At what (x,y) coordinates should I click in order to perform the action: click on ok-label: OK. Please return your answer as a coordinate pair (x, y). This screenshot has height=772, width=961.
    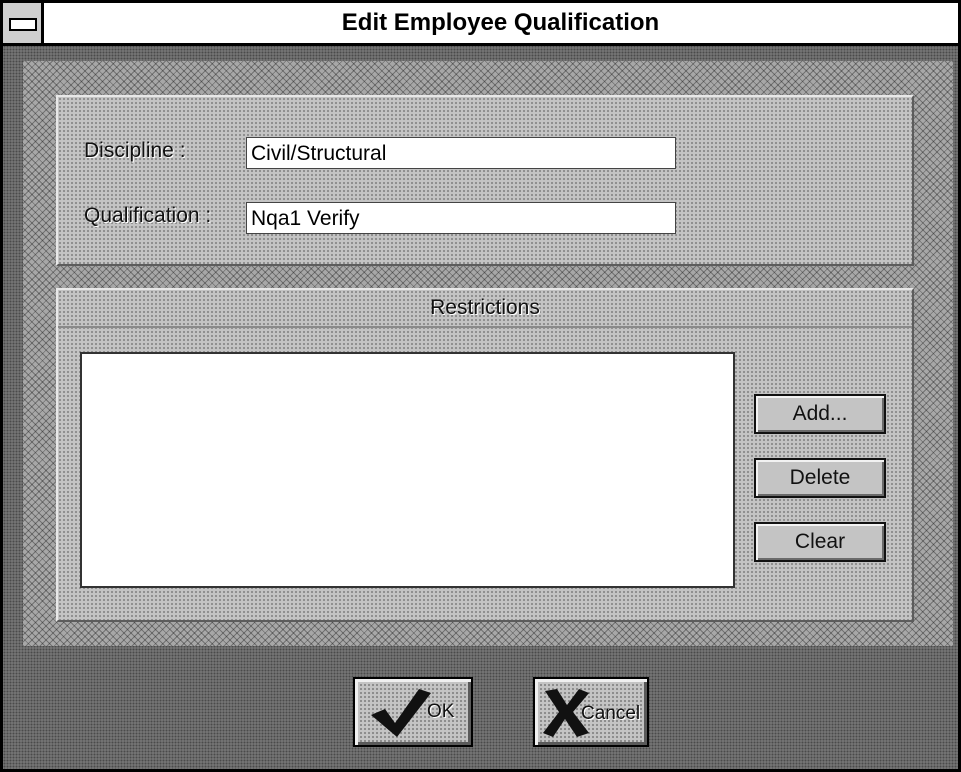
    Looking at the image, I should click on (441, 711).